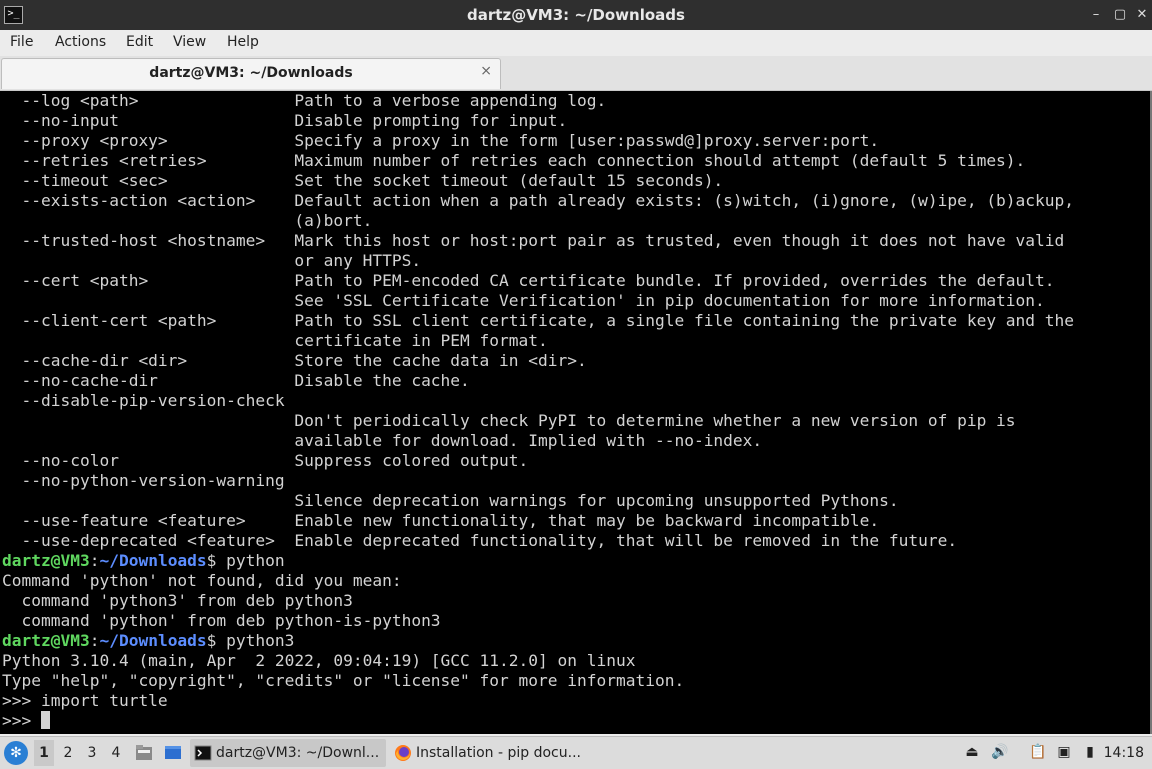  I want to click on help-line: --no-input Disable prompting for input., so click(285, 120).